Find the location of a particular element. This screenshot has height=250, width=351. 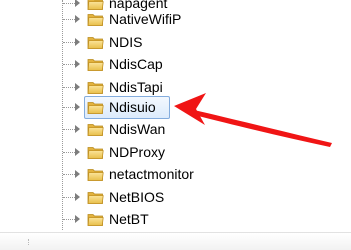

tree-node-netactmonitor: netactmonitor is located at coordinates (175, 174).